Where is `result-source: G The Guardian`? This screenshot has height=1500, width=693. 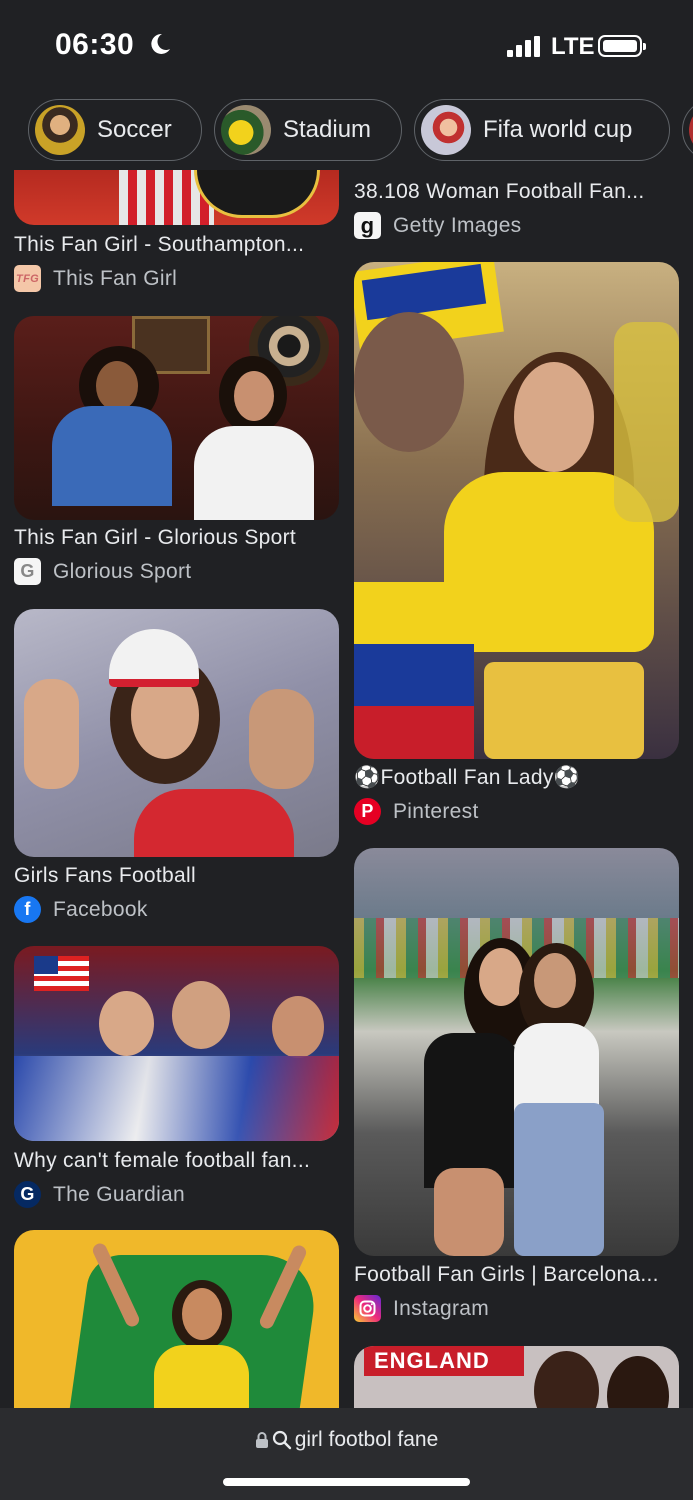
result-source: G The Guardian is located at coordinates (99, 1194).